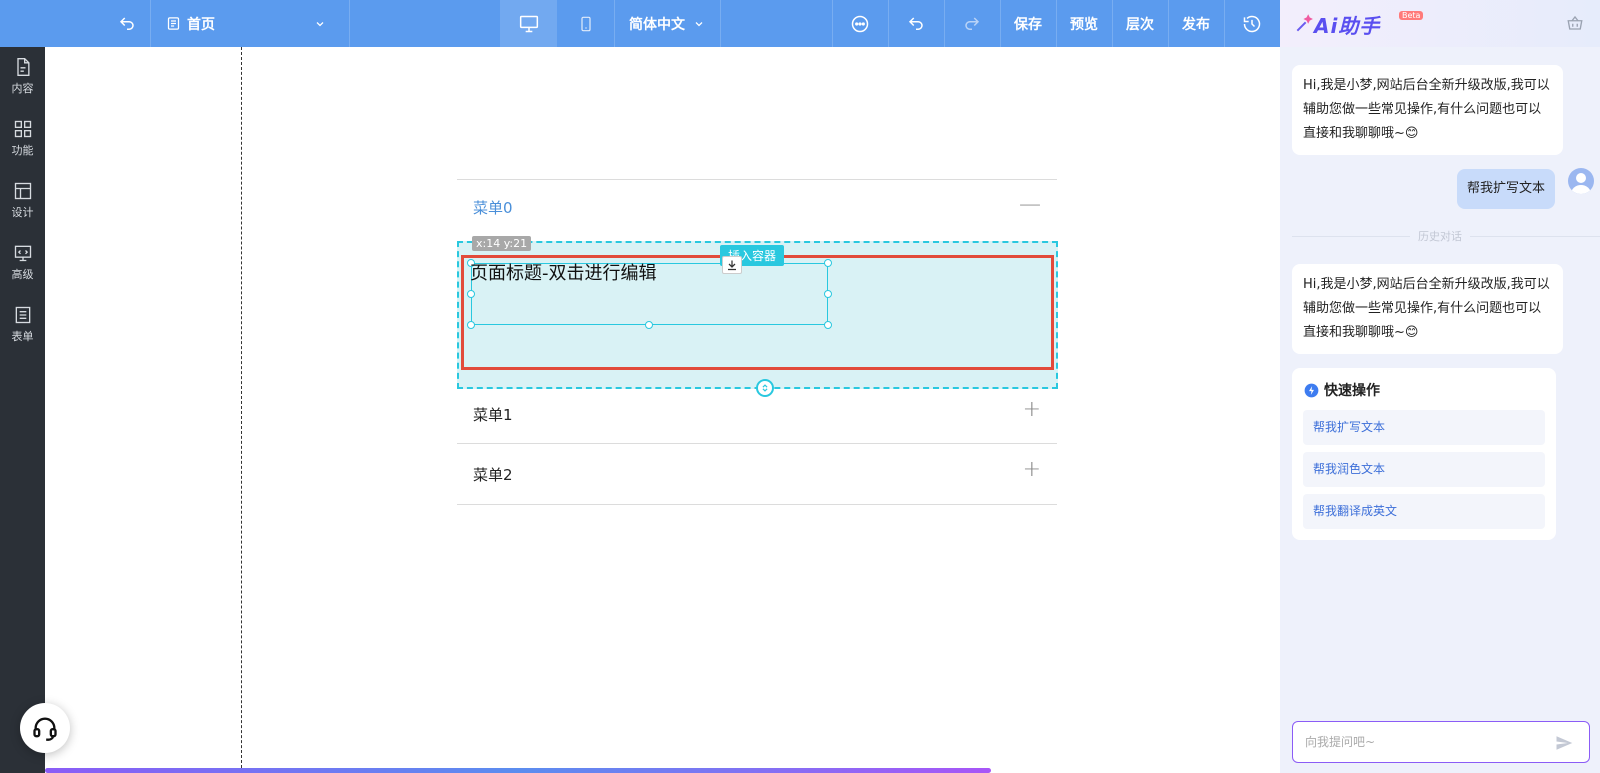 This screenshot has width=1600, height=773. What do you see at coordinates (173, 23) in the screenshot?
I see `page-icon` at bounding box center [173, 23].